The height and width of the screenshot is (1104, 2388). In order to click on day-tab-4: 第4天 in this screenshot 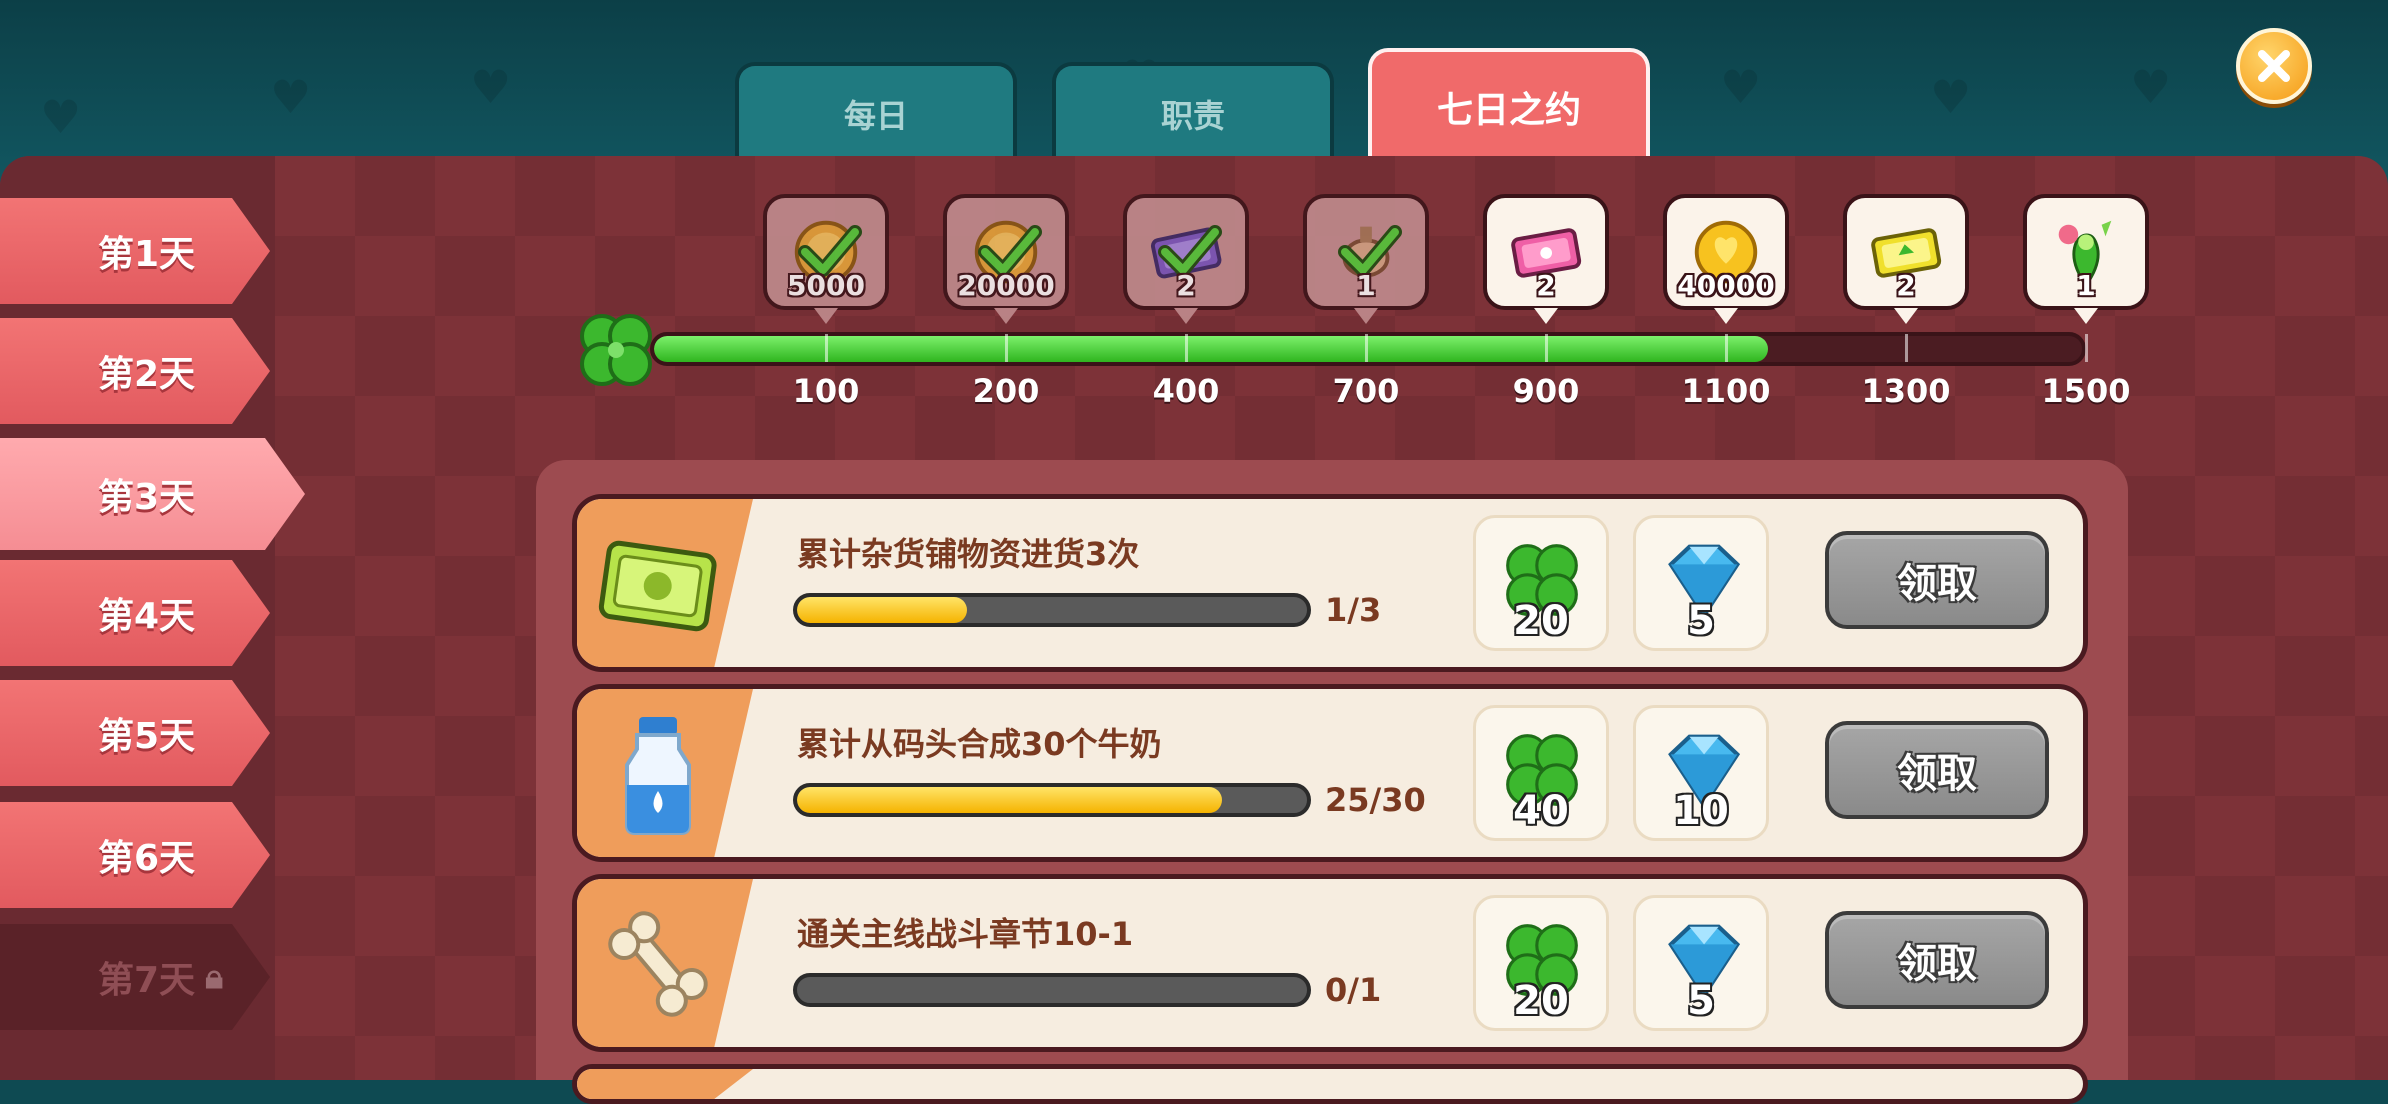, I will do `click(135, 613)`.